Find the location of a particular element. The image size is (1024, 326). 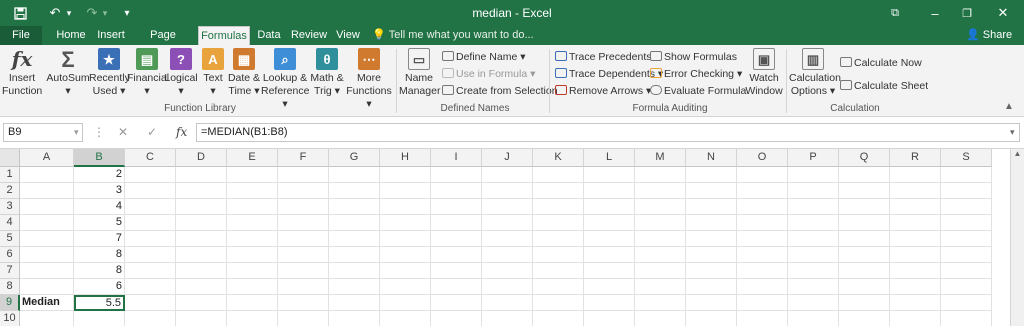

calculation-options-button: ▥ Calculation Options ▾ is located at coordinates (815, 73).